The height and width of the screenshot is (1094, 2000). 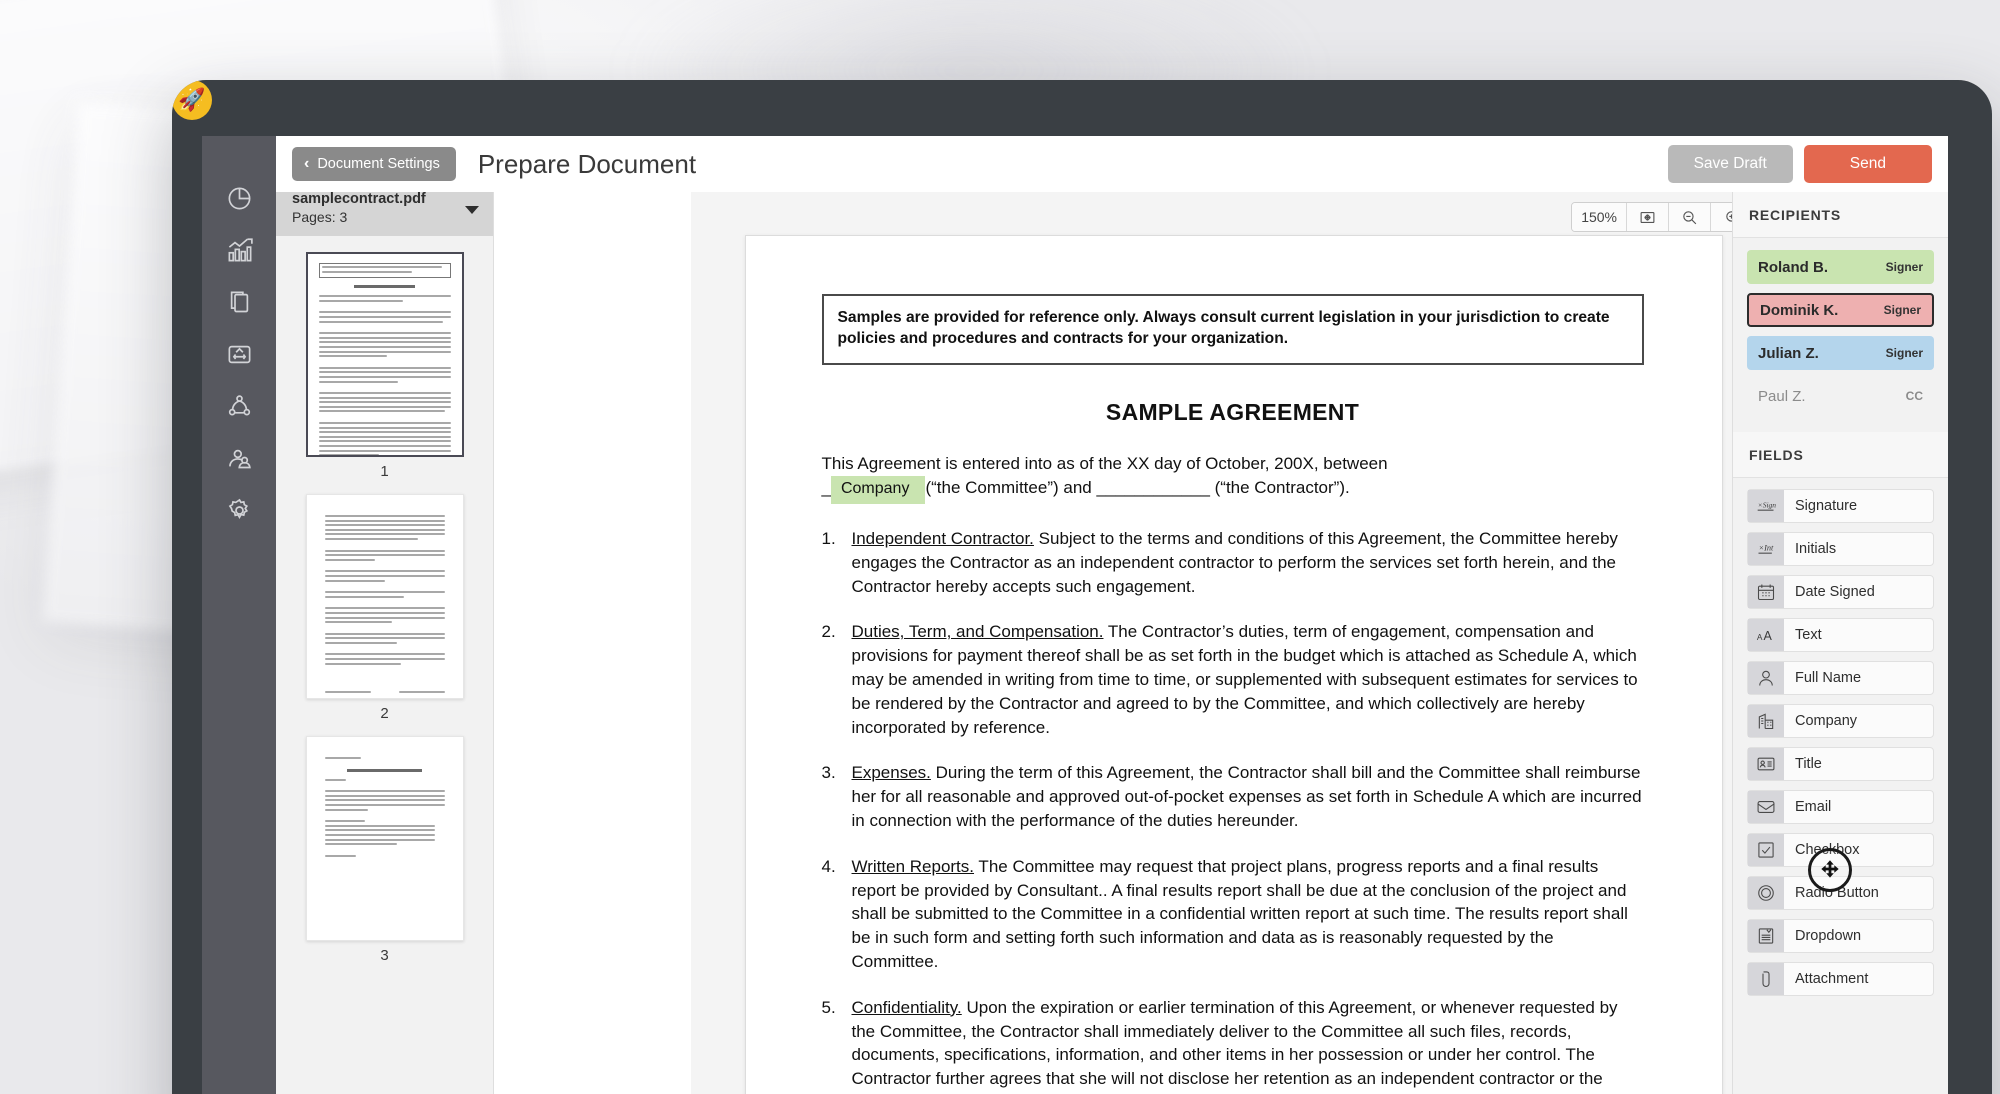 I want to click on fit-to-screen-button, so click(x=1648, y=217).